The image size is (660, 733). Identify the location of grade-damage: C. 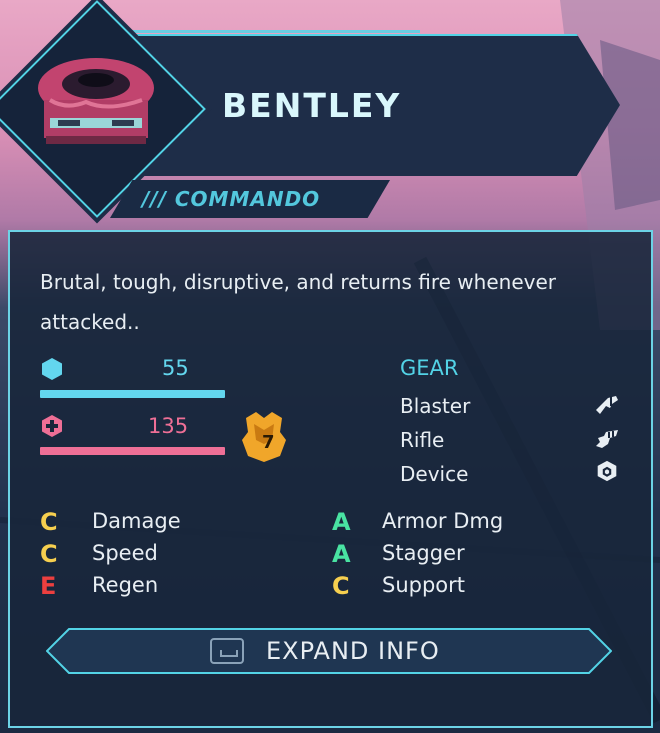
(49, 522).